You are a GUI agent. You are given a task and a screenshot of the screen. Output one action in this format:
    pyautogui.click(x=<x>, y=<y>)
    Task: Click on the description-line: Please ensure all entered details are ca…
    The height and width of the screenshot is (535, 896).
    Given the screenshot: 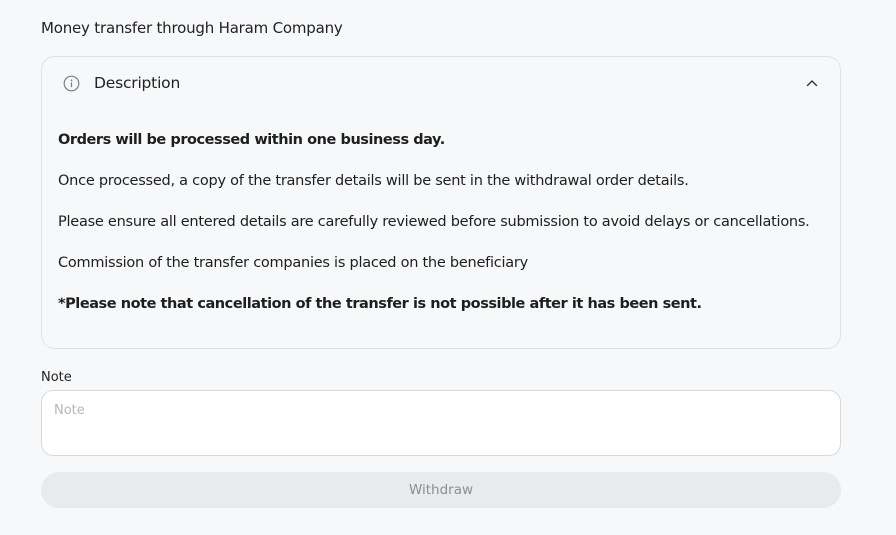 What is the action you would take?
    pyautogui.click(x=434, y=222)
    